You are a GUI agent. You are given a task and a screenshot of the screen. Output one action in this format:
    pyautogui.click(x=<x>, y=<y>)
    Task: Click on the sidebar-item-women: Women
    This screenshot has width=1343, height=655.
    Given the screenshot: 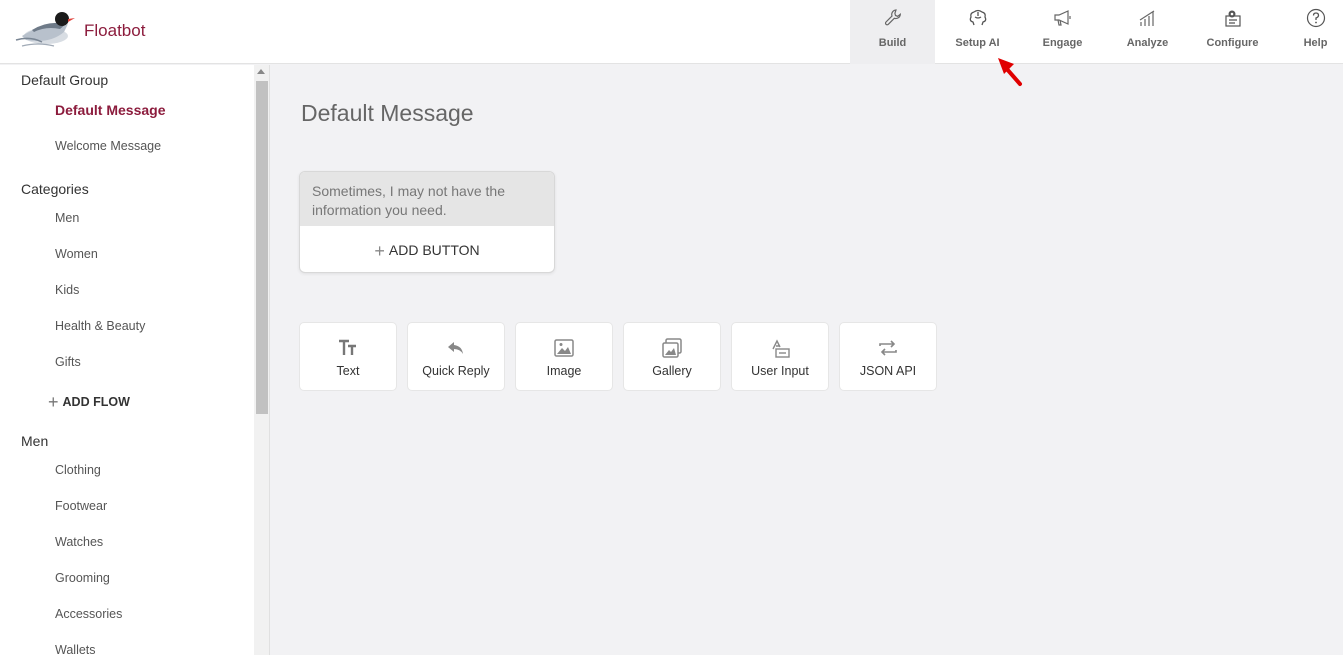 What is the action you would take?
    pyautogui.click(x=76, y=254)
    